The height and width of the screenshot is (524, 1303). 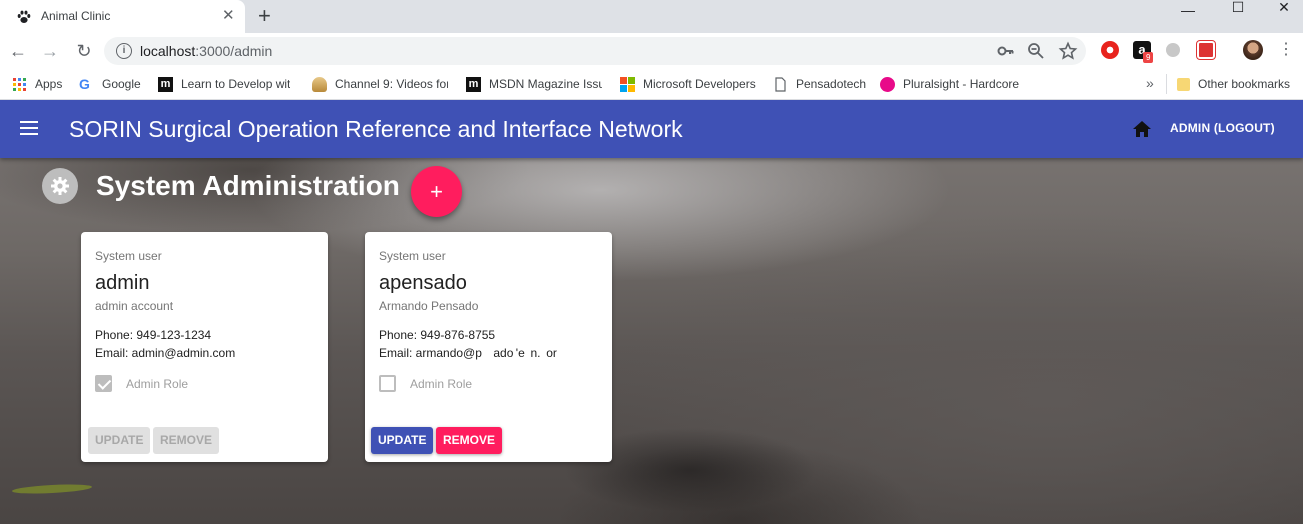 I want to click on url-path: :3000/admin, so click(x=234, y=51).